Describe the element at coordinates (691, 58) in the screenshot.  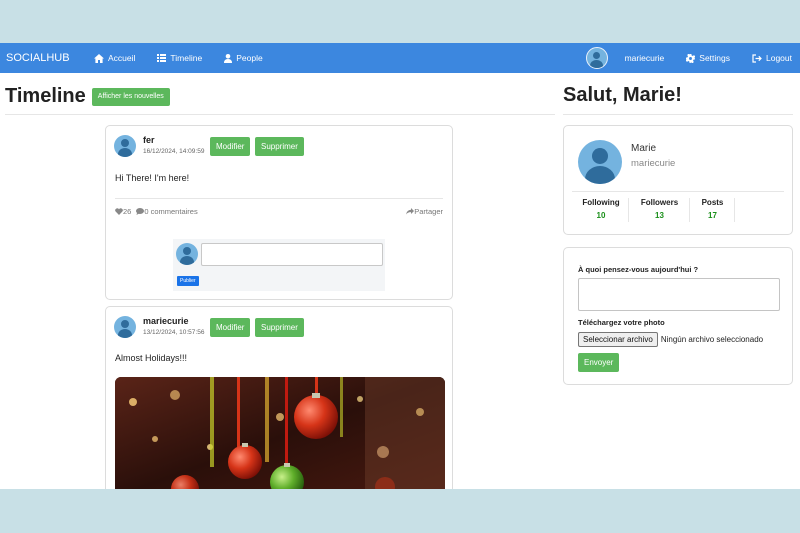
I see `gear-icon` at that location.